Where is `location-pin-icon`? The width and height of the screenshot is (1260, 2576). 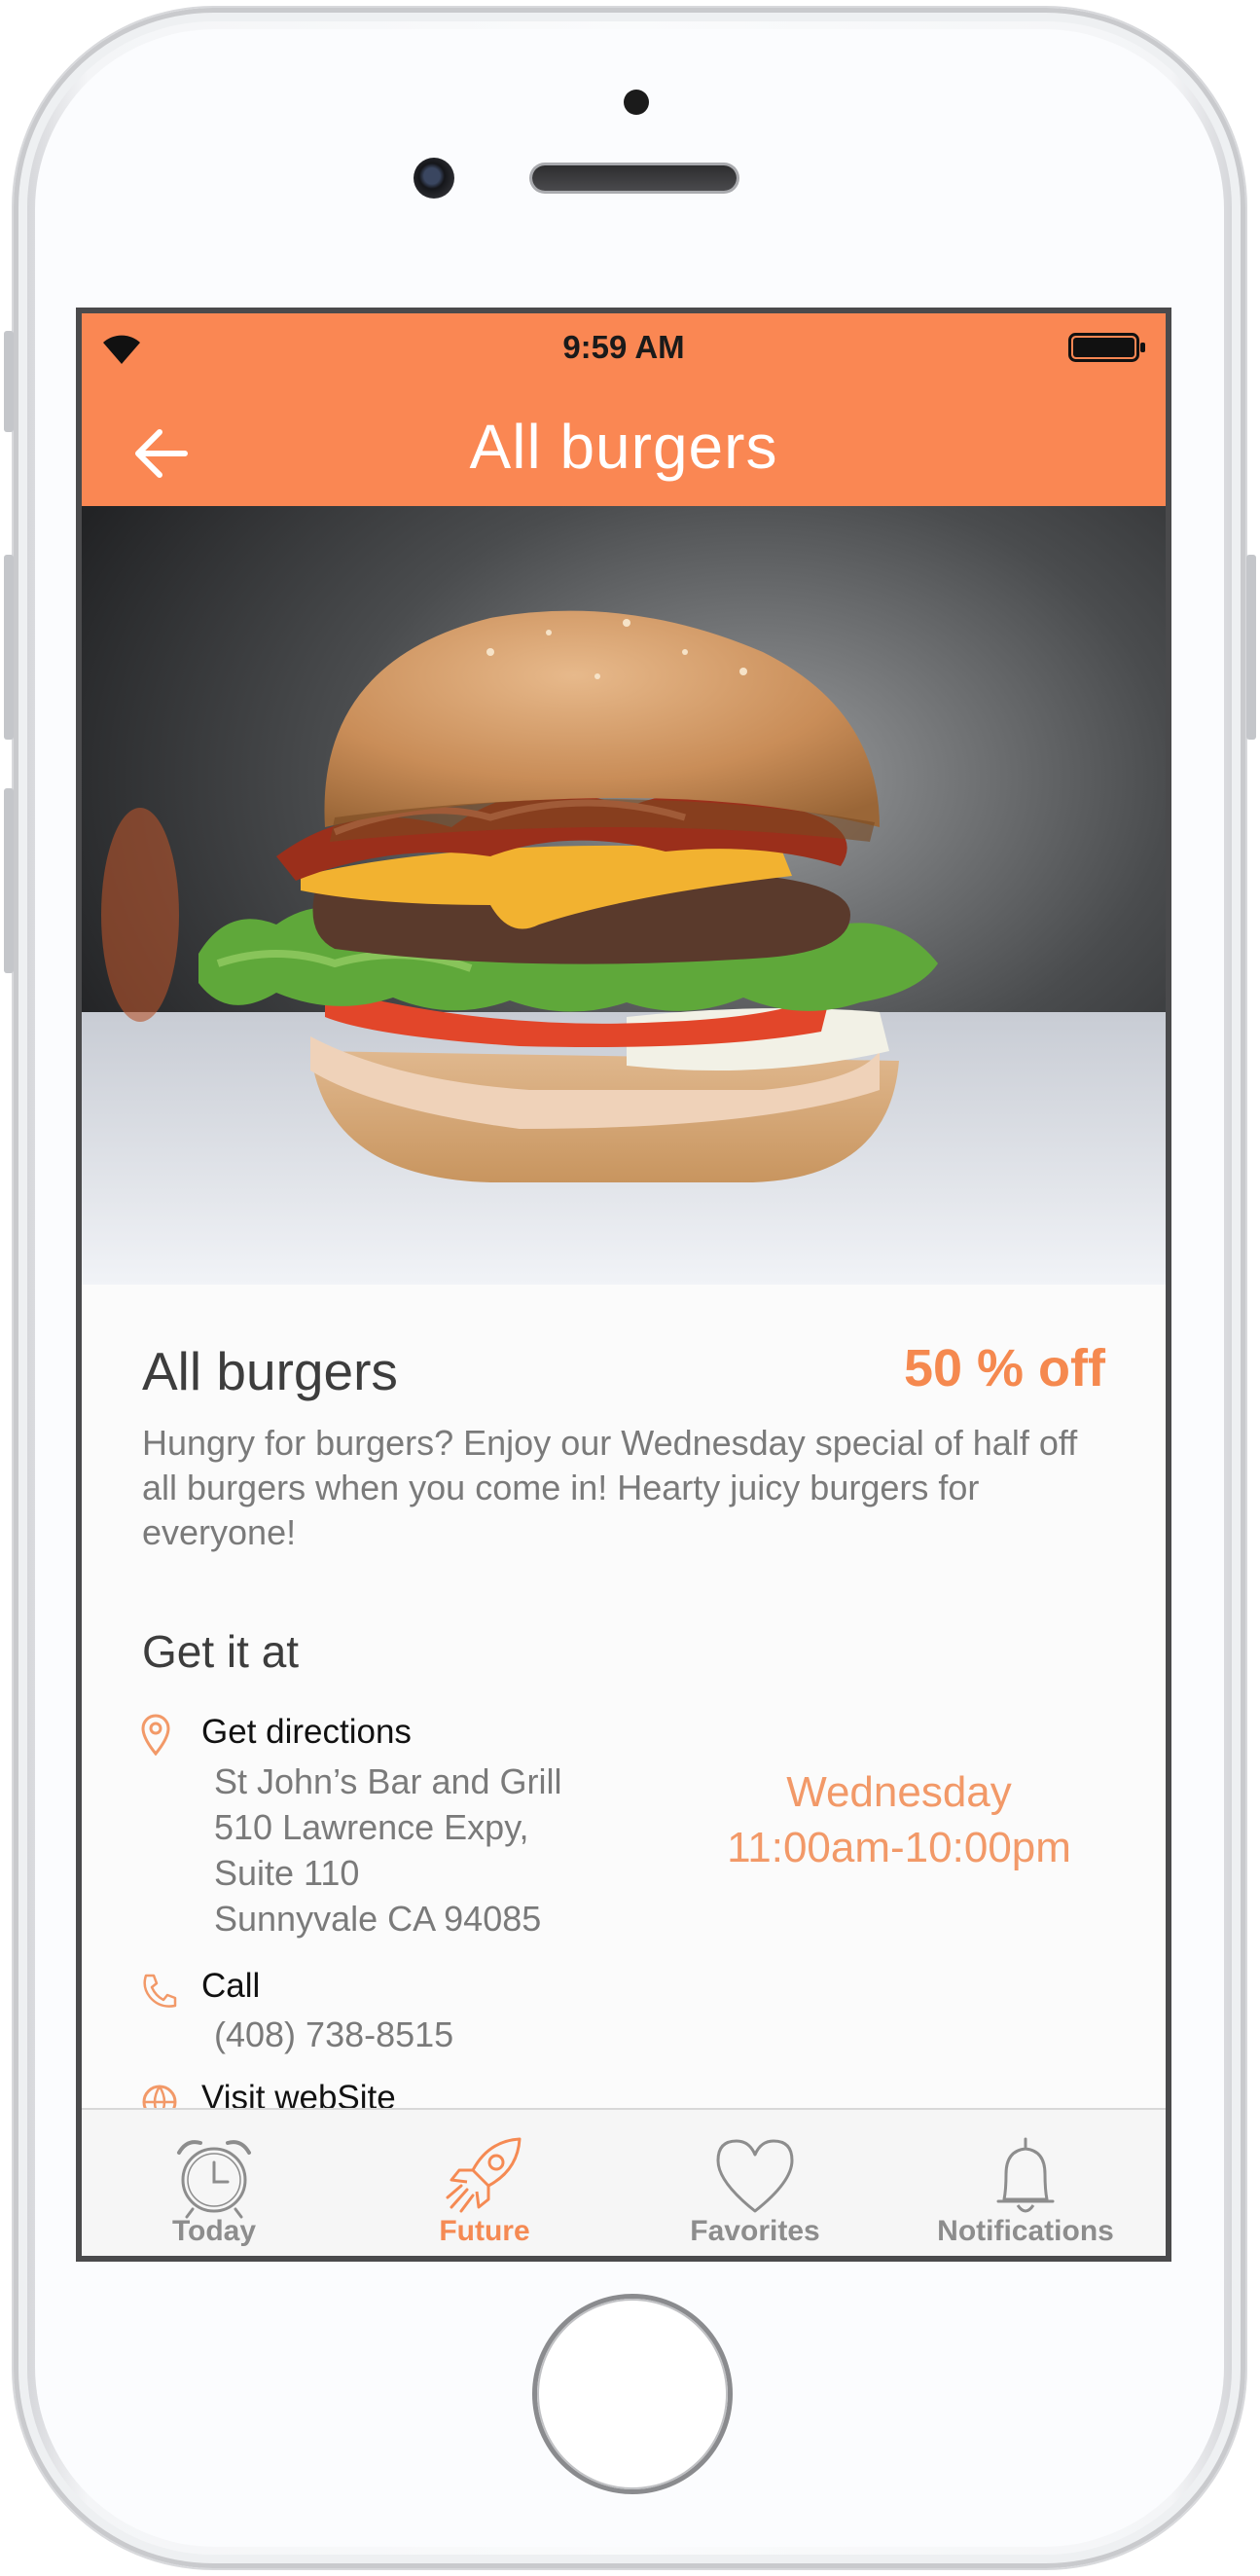
location-pin-icon is located at coordinates (155, 1735).